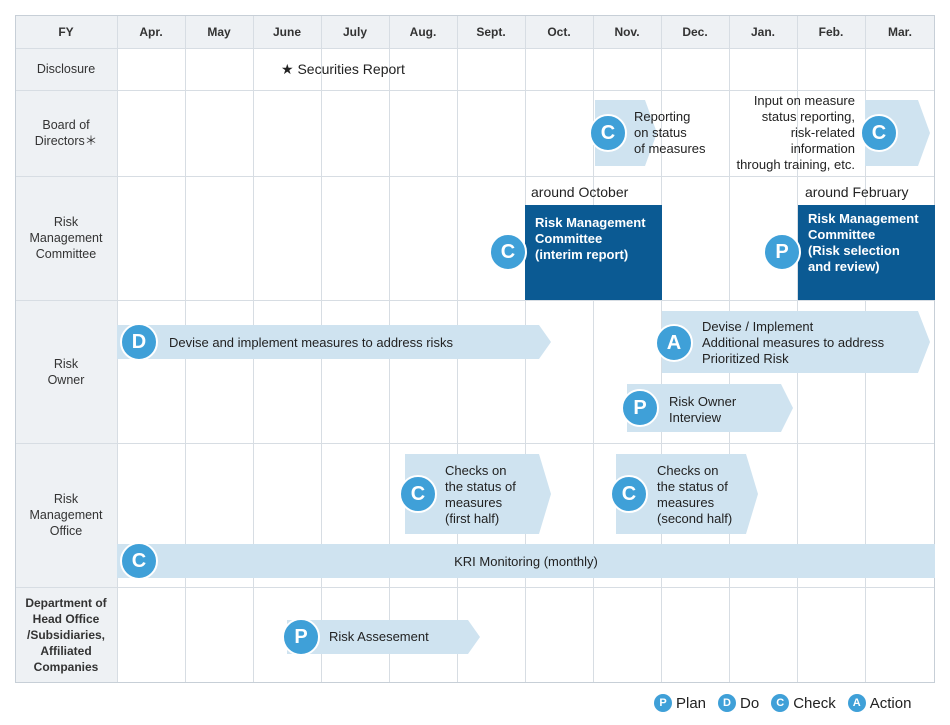  I want to click on legend-action-label: Action, so click(890, 703).